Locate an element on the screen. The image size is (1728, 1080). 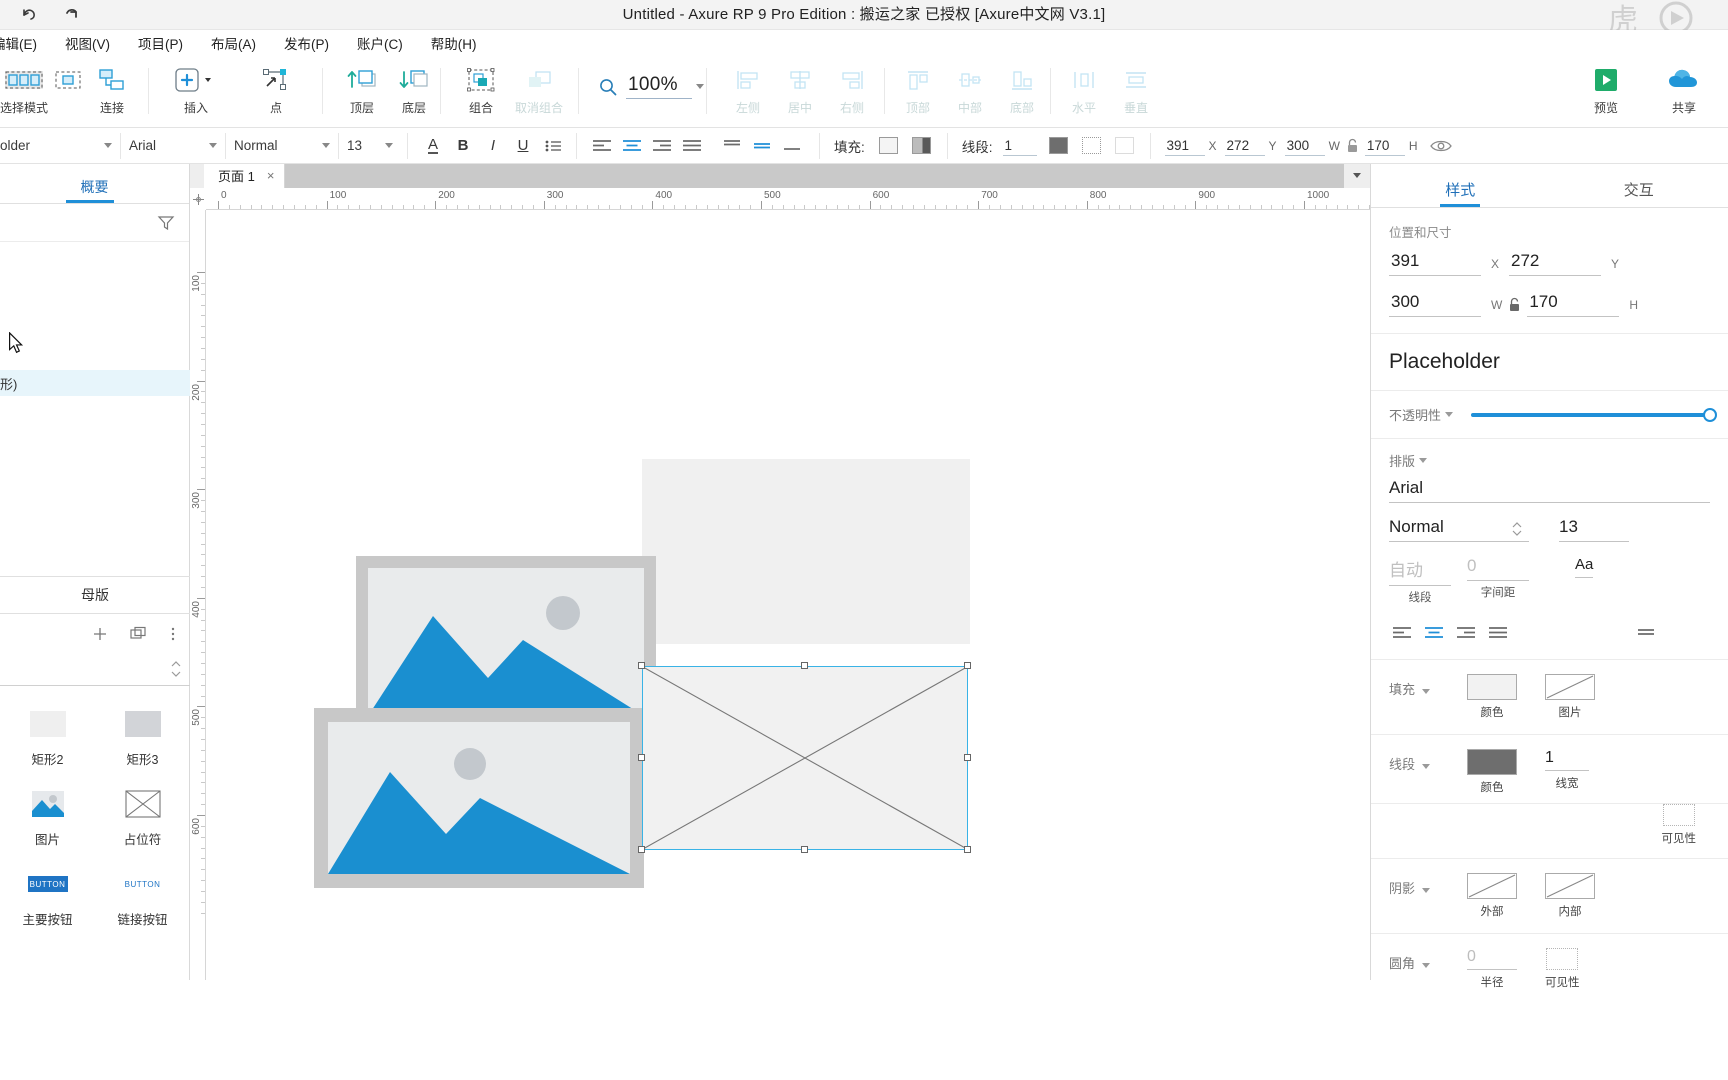
page-tab: 页面 1 × is located at coordinates (245, 175).